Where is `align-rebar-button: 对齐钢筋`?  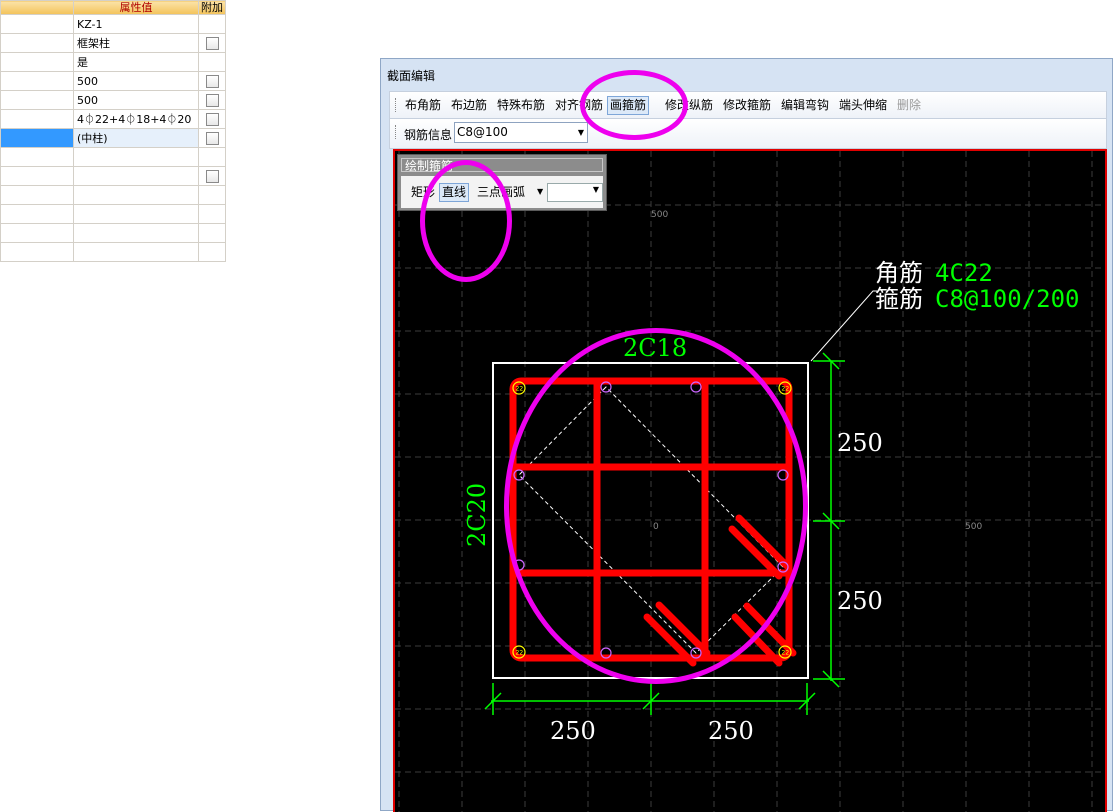 align-rebar-button: 对齐钢筋 is located at coordinates (579, 105).